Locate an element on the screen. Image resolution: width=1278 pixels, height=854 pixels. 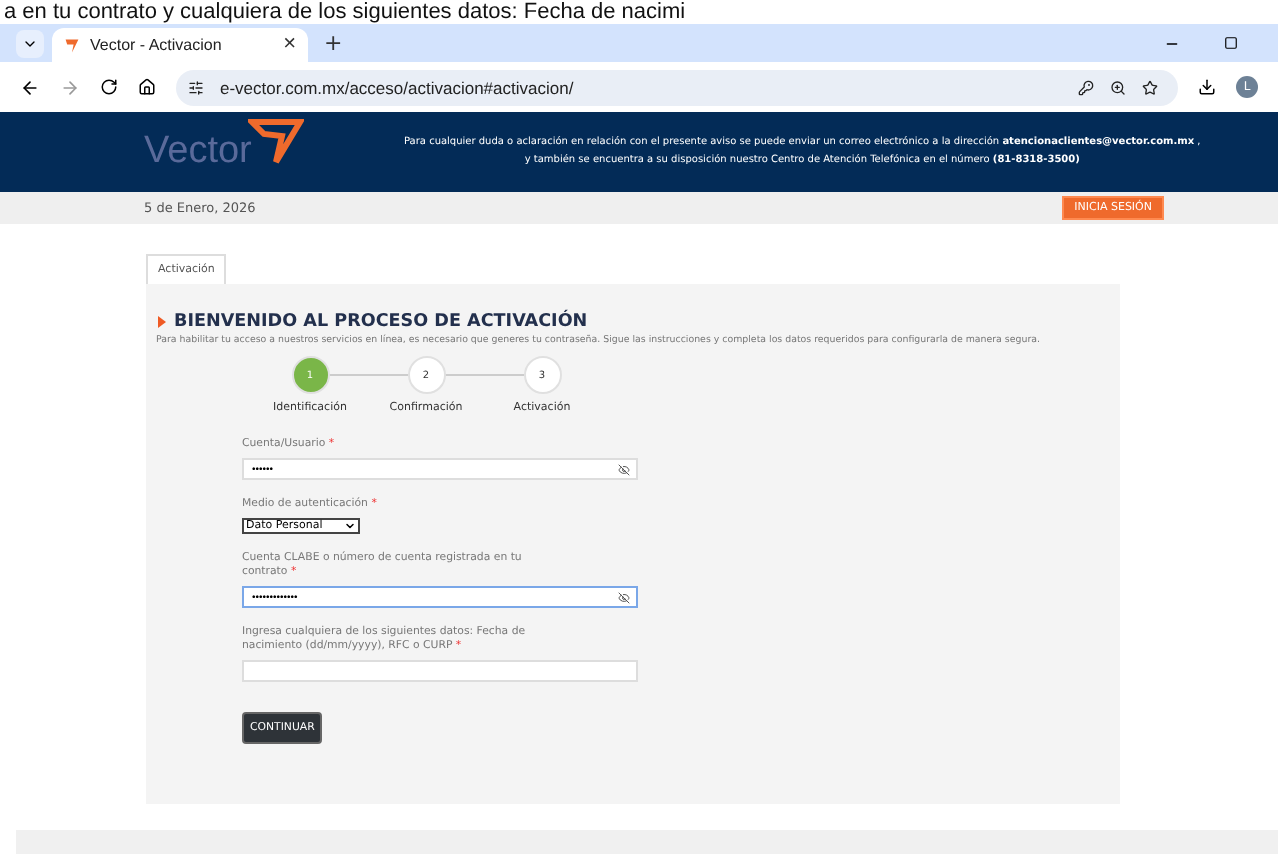
back-icon is located at coordinates (30, 87).